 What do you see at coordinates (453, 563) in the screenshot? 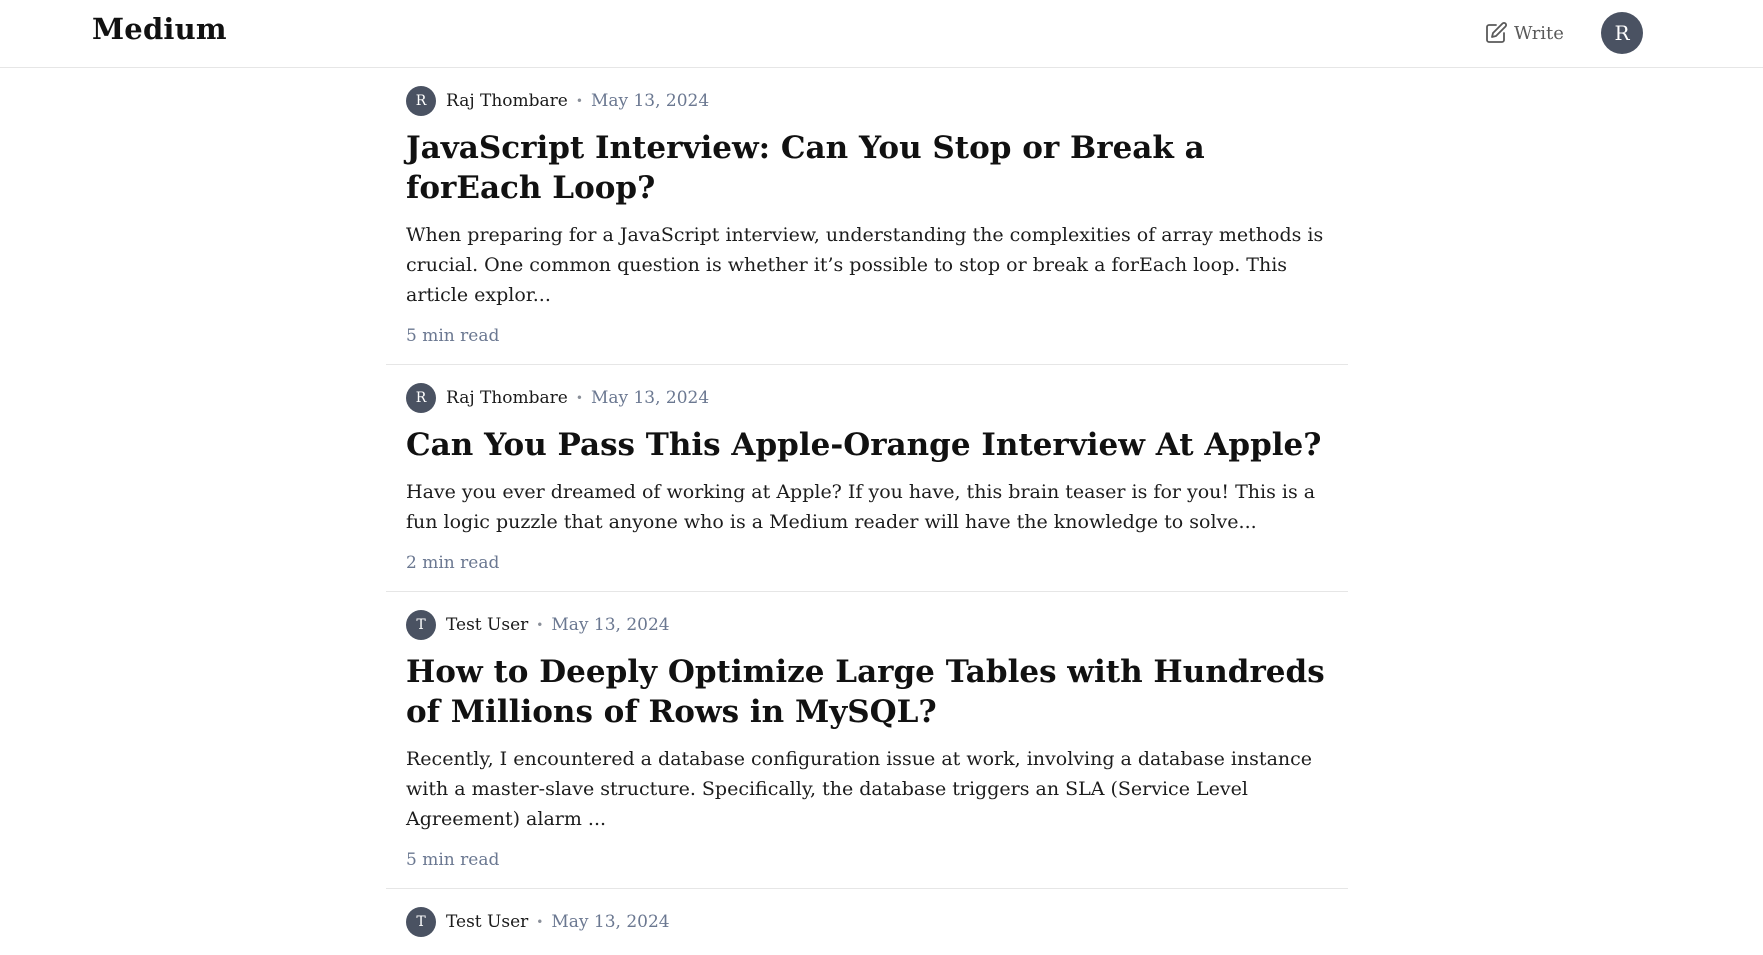
I see `read-time: 2 min read` at bounding box center [453, 563].